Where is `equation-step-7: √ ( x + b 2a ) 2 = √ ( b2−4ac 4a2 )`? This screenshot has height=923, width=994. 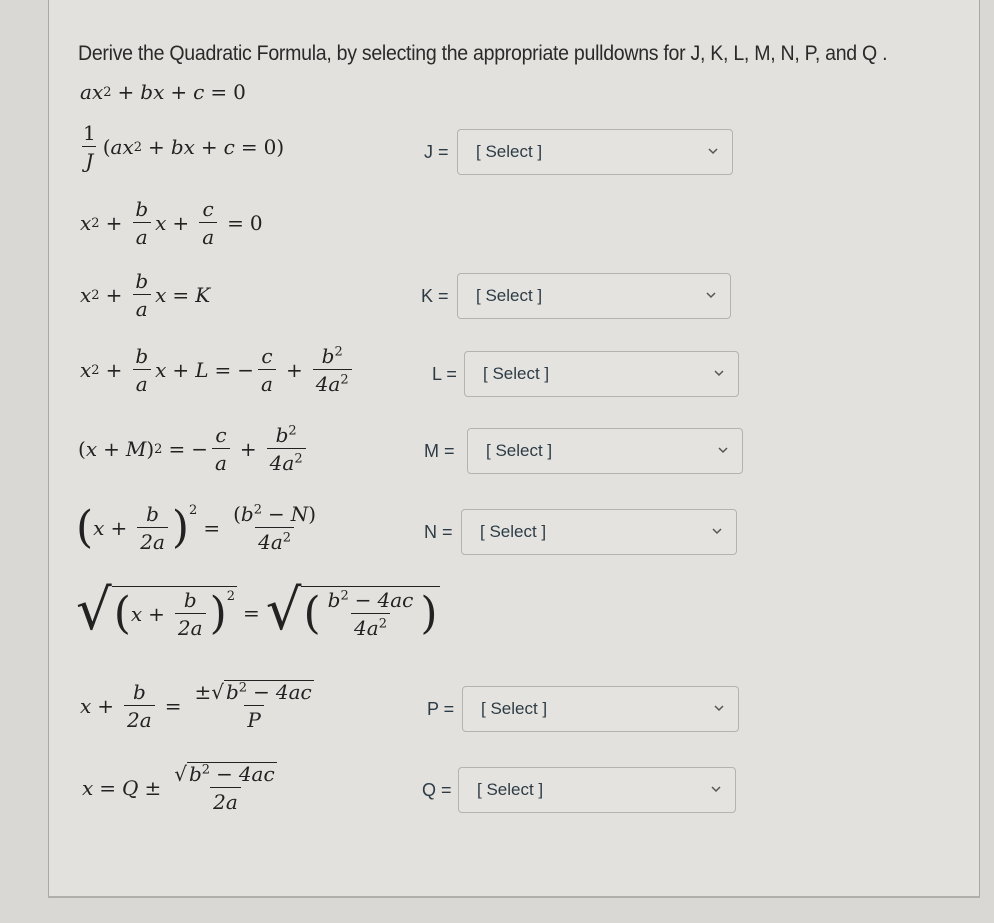 equation-step-7: √ ( x + b 2a ) 2 = √ ( b2−4ac 4a2 ) is located at coordinates (258, 610).